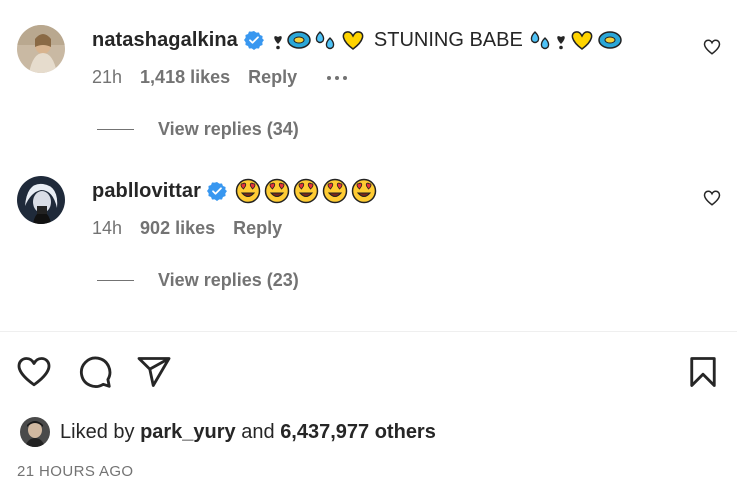 The height and width of the screenshot is (480, 737). Describe the element at coordinates (154, 372) in the screenshot. I see `share-icon` at that location.